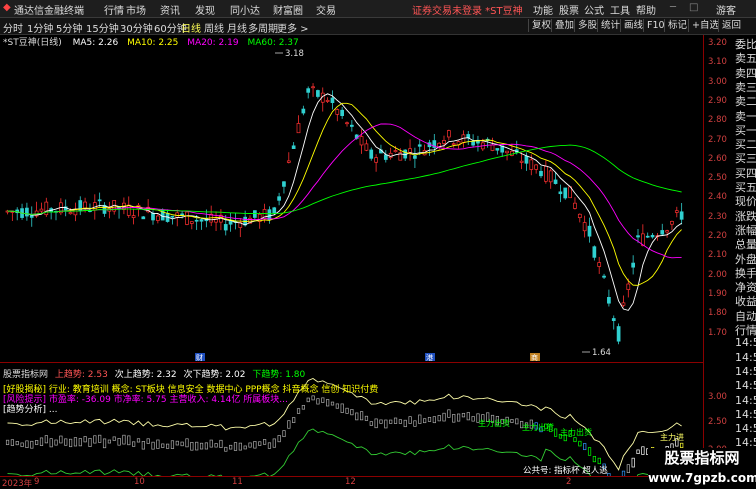 The width and height of the screenshot is (756, 489). Describe the element at coordinates (13, 27) in the screenshot. I see `tab-intraday: 分时` at that location.